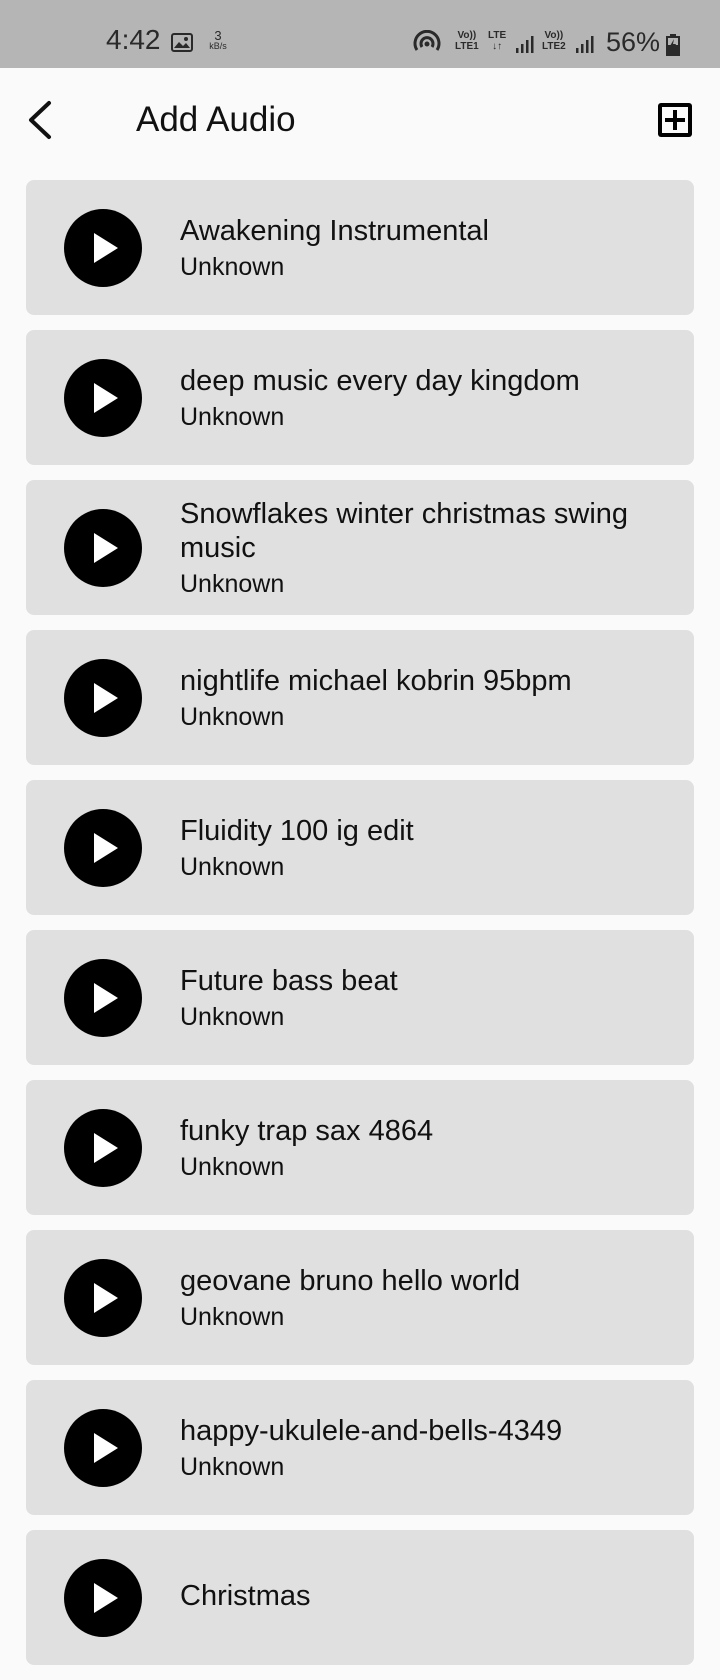 The image size is (720, 1680). What do you see at coordinates (245, 1595) in the screenshot?
I see `audio-title: Christmas` at bounding box center [245, 1595].